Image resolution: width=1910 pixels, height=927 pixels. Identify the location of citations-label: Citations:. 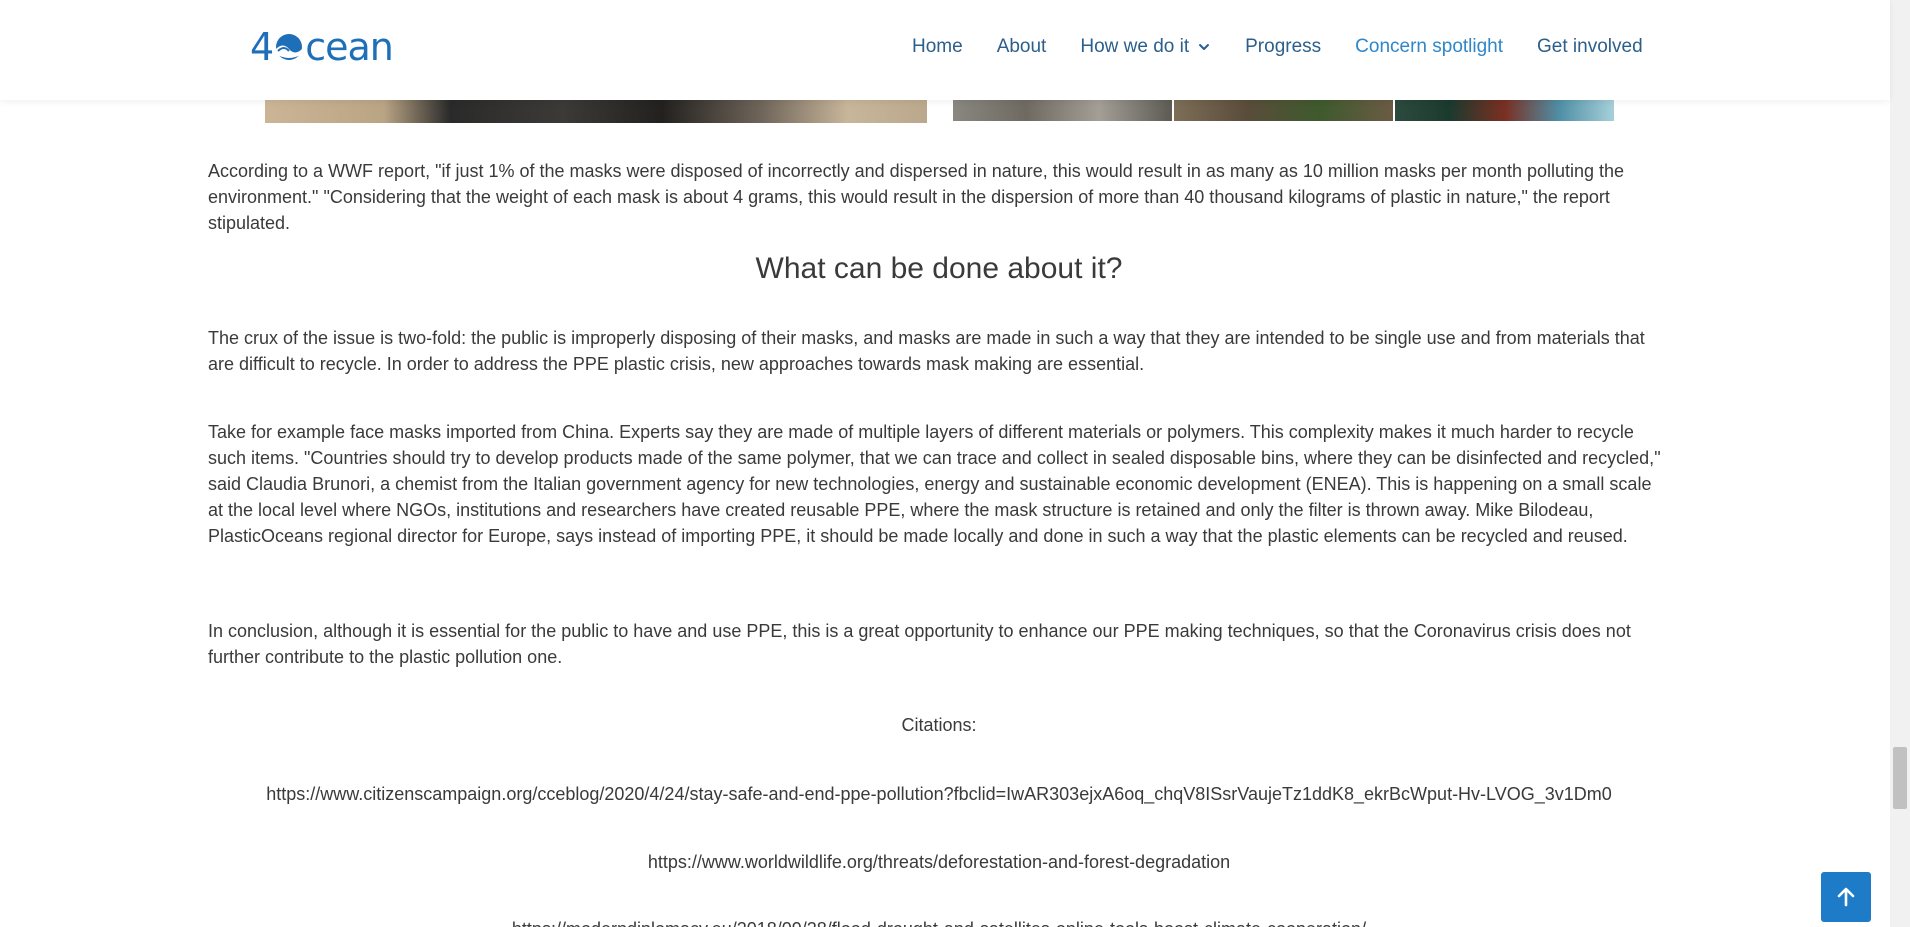
(939, 725).